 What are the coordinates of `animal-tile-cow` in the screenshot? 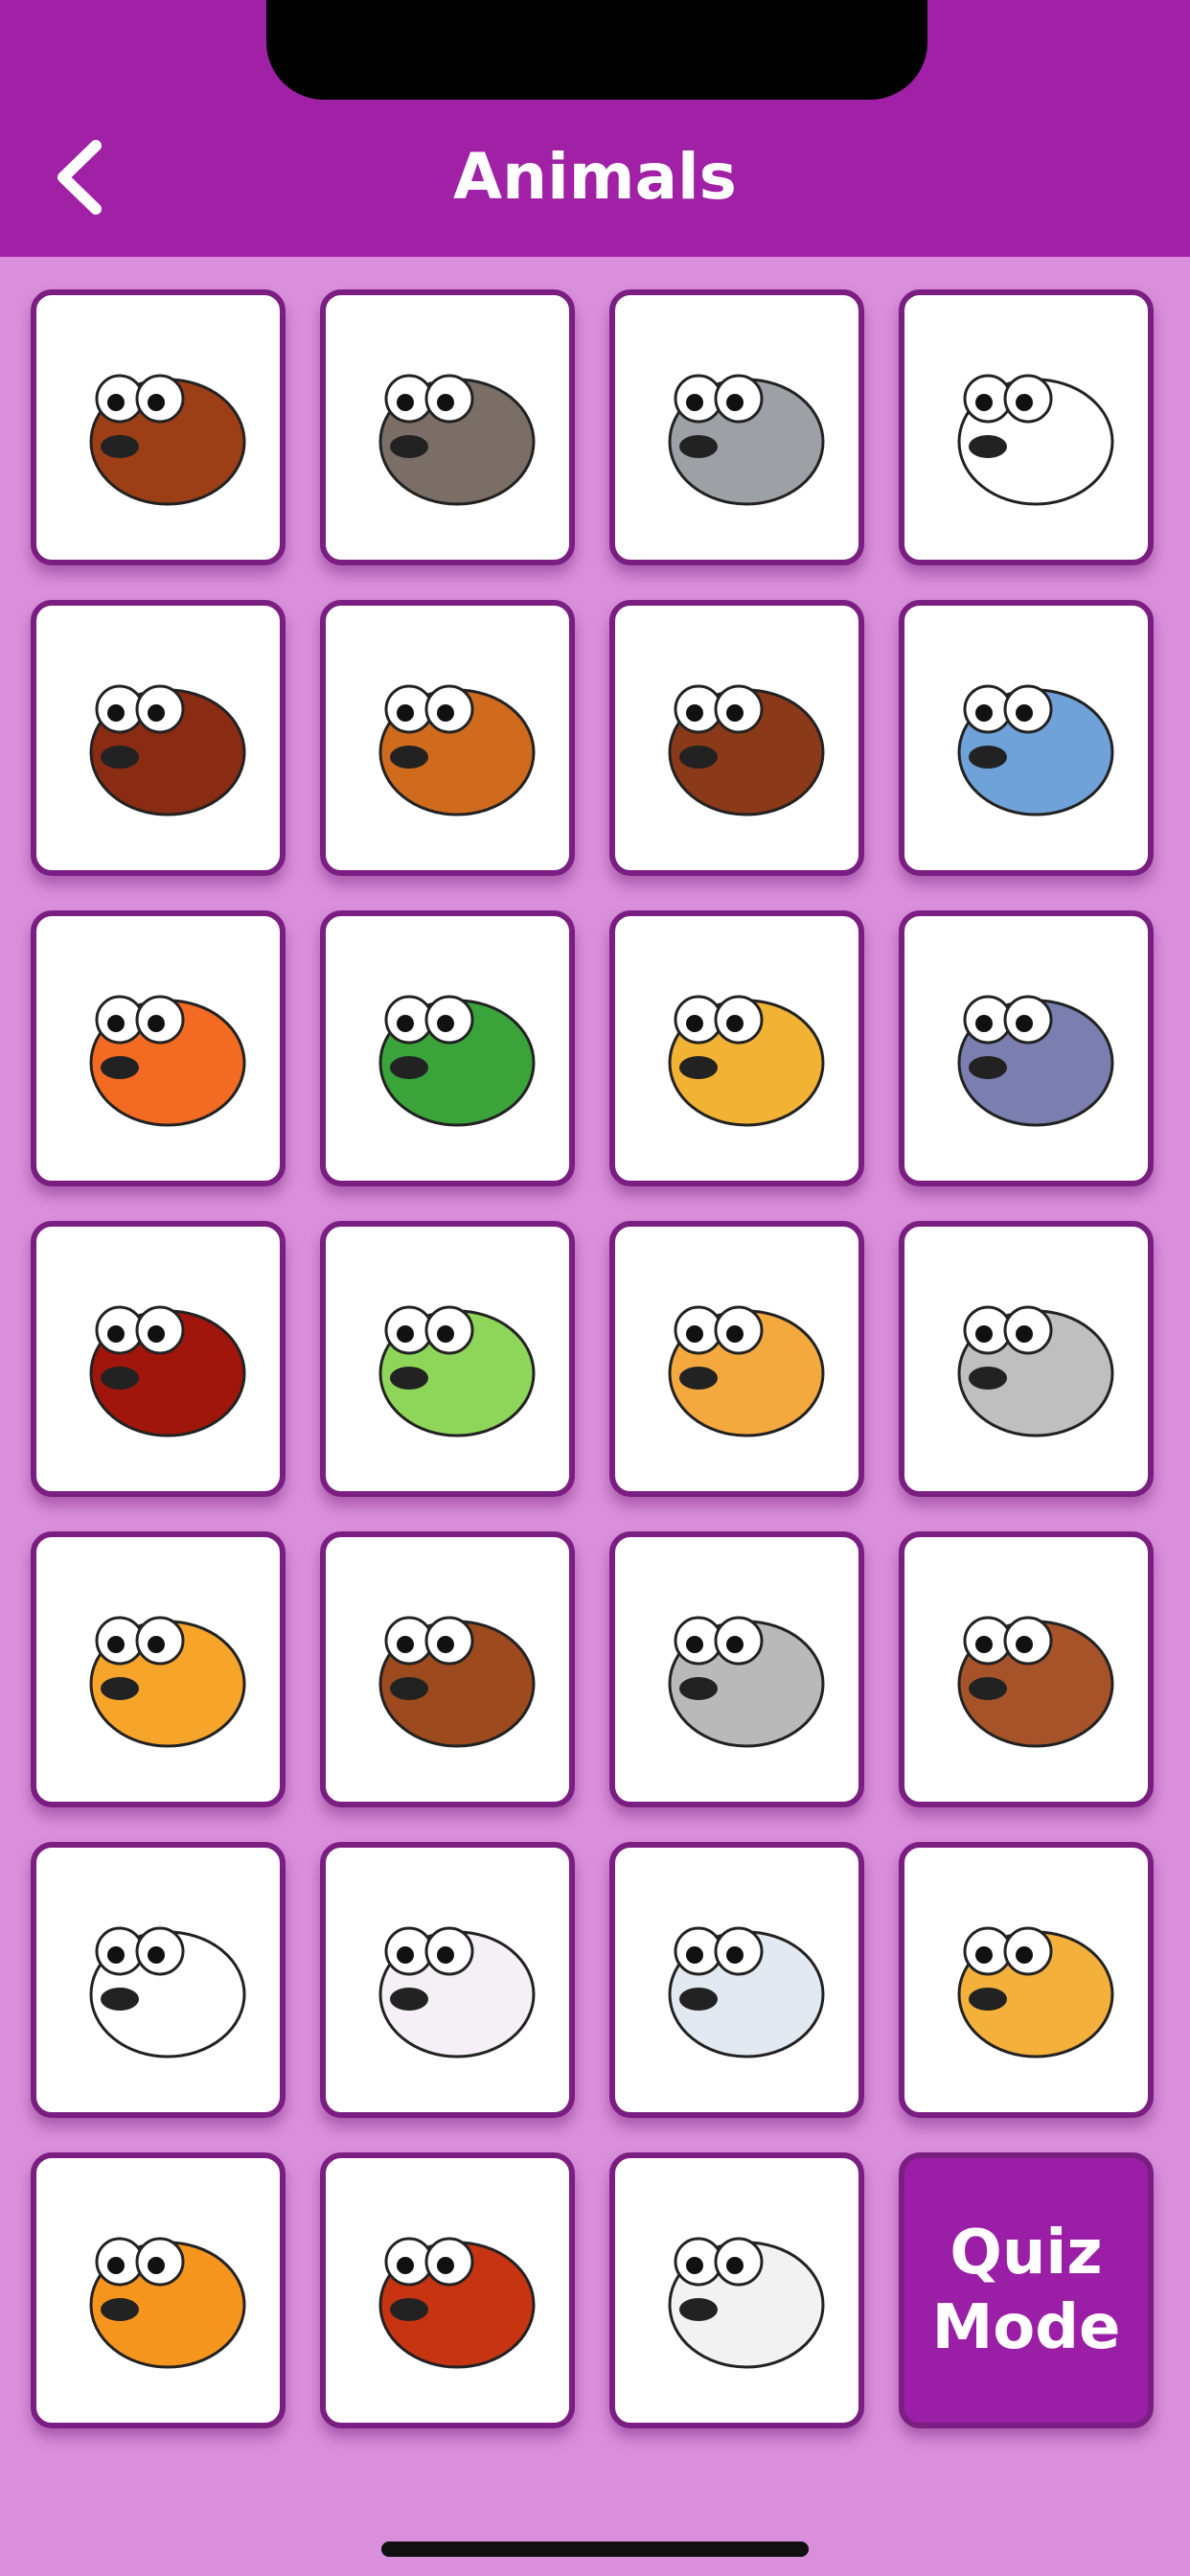 It's located at (1027, 427).